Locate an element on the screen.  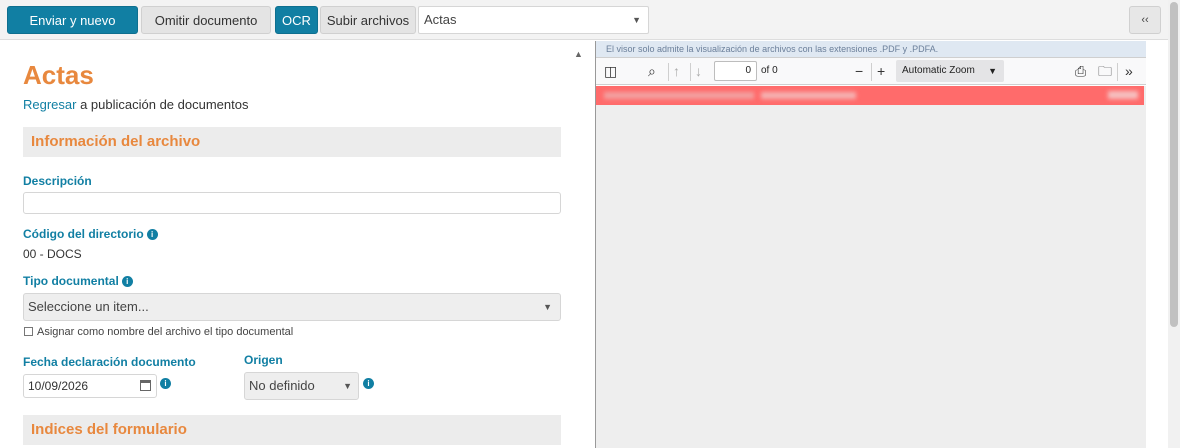
search-icon: ⌕ is located at coordinates (652, 71).